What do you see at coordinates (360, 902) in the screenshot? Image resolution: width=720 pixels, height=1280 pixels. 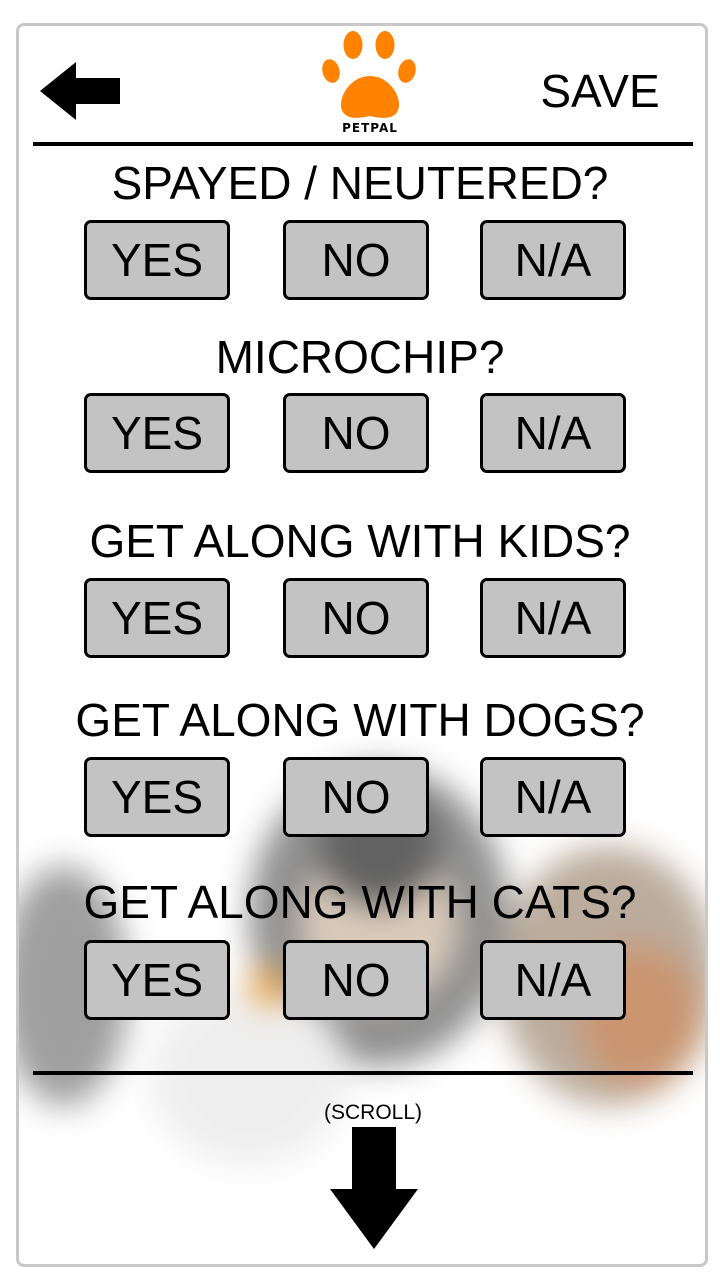 I see `question-cats: GET ALONG WITH CATS?` at bounding box center [360, 902].